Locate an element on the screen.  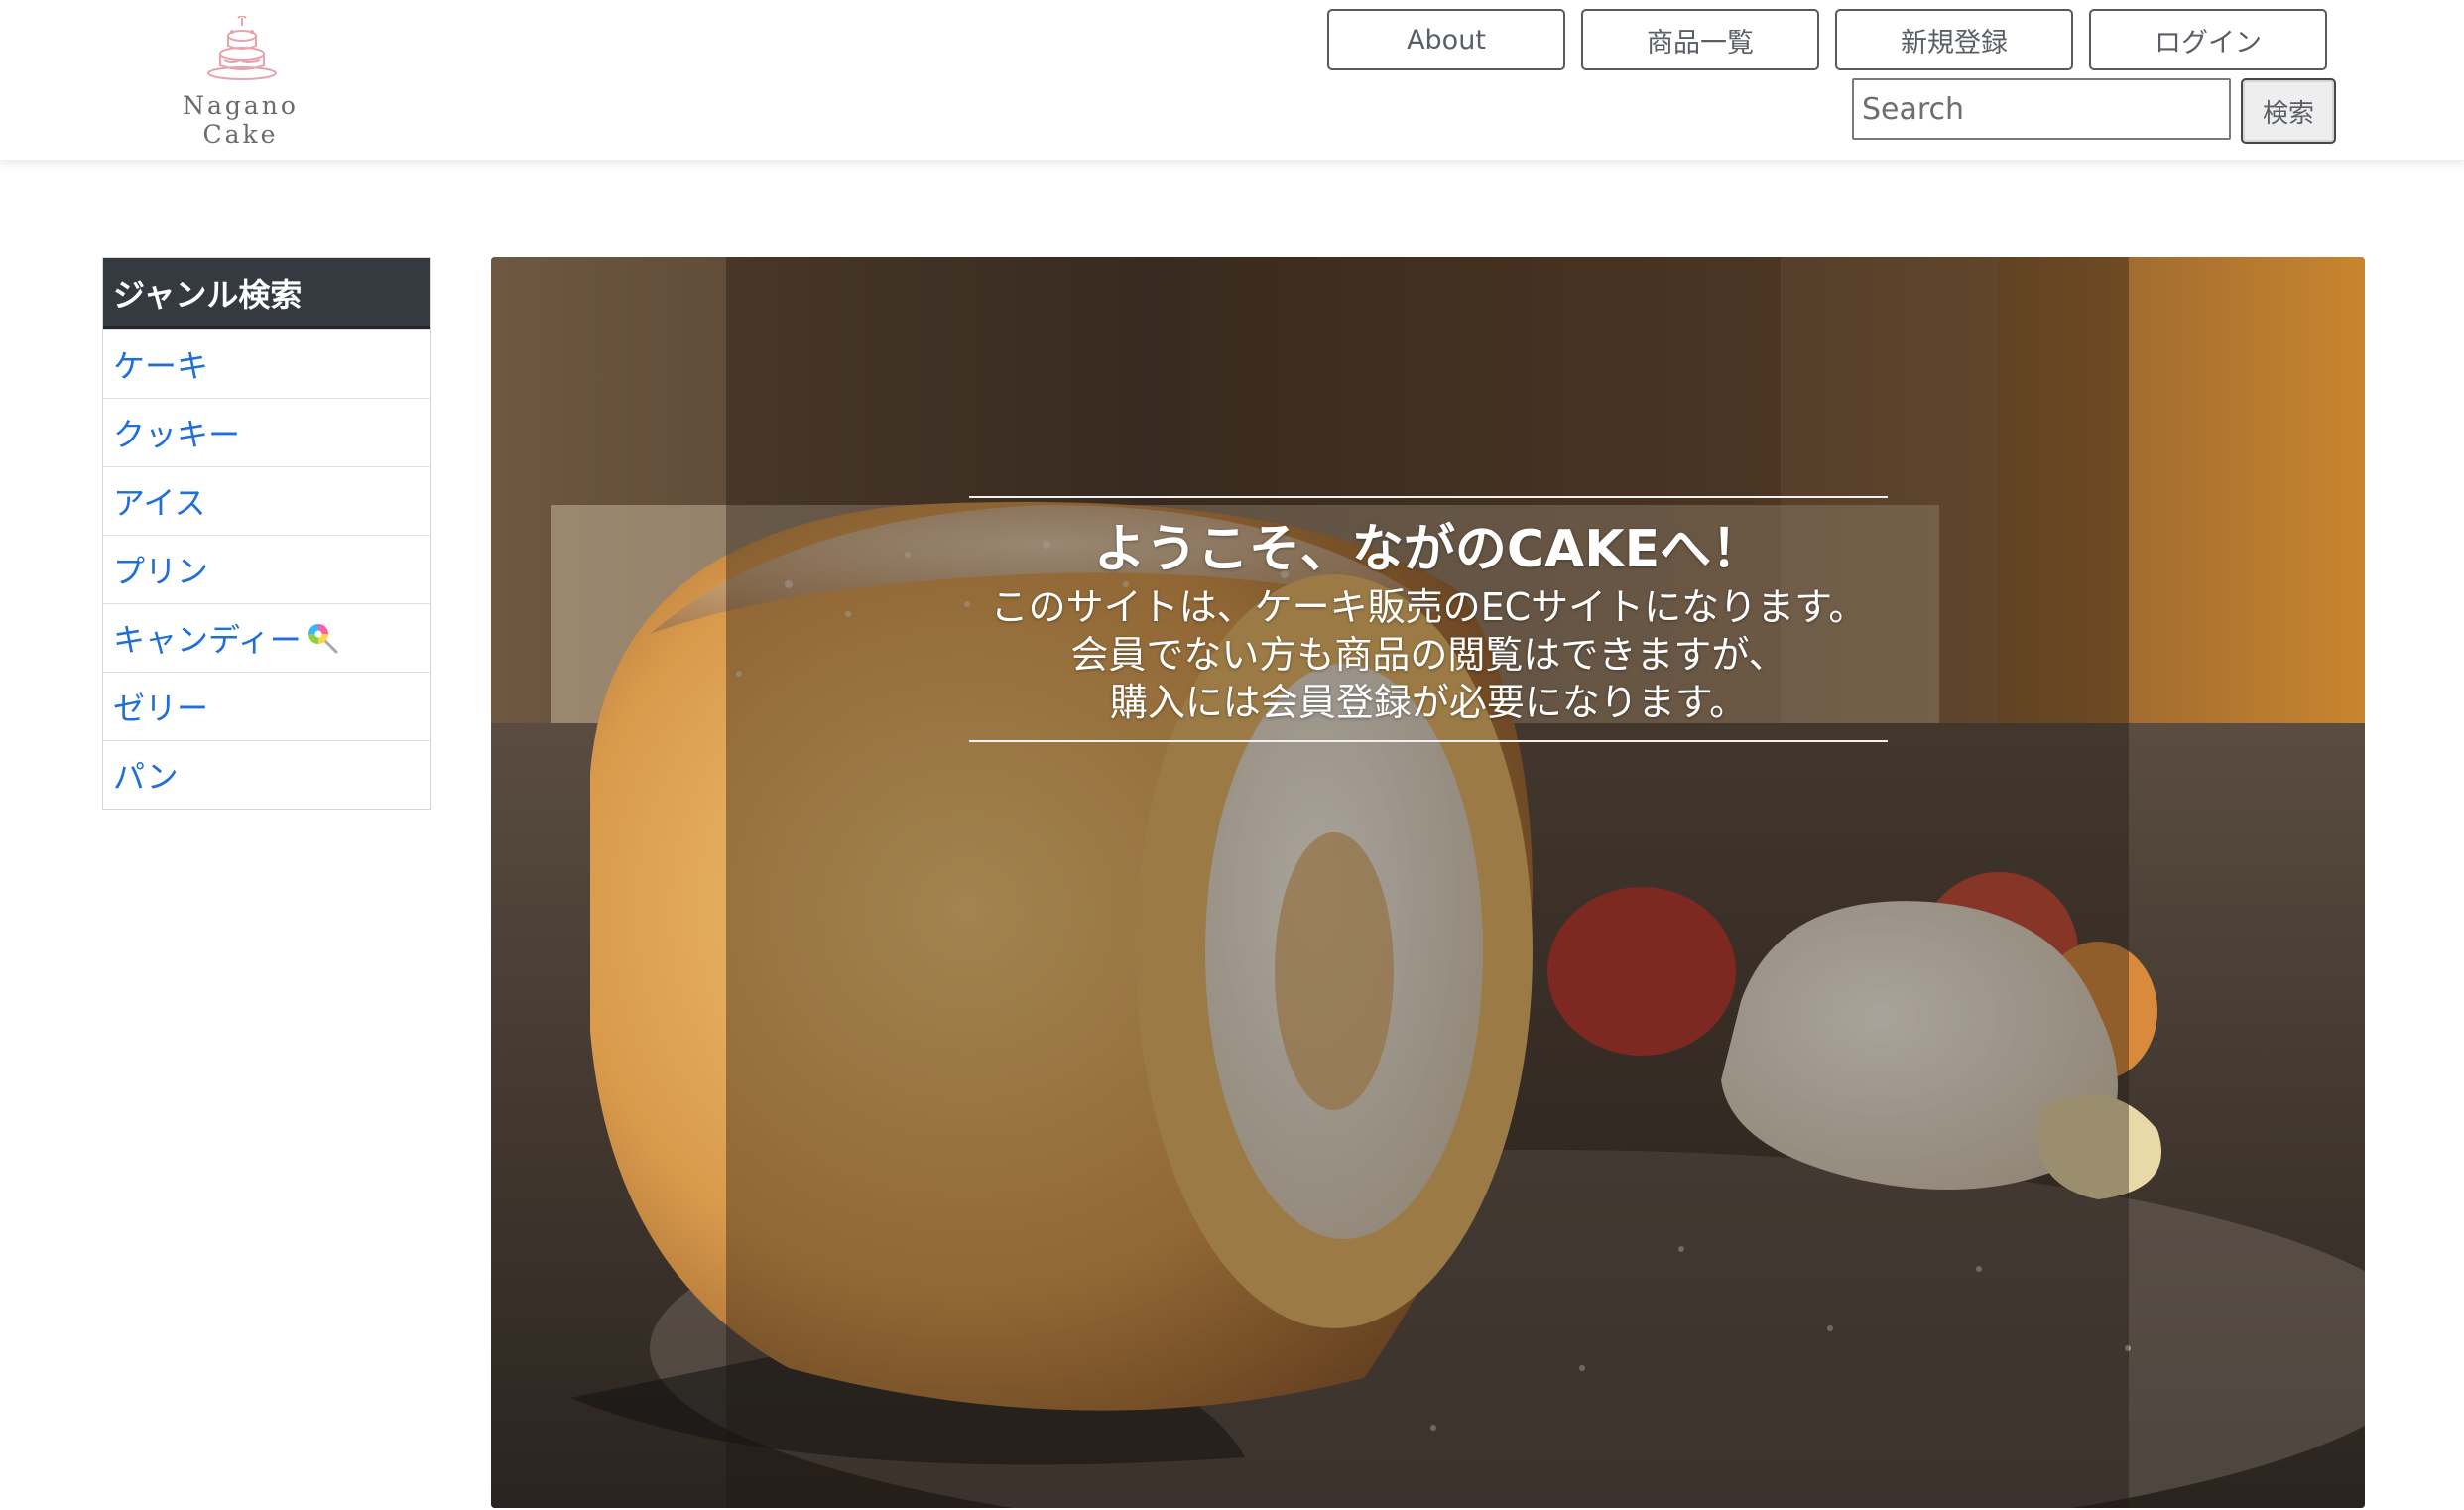
sidebar-item-label: プリン is located at coordinates (161, 572).